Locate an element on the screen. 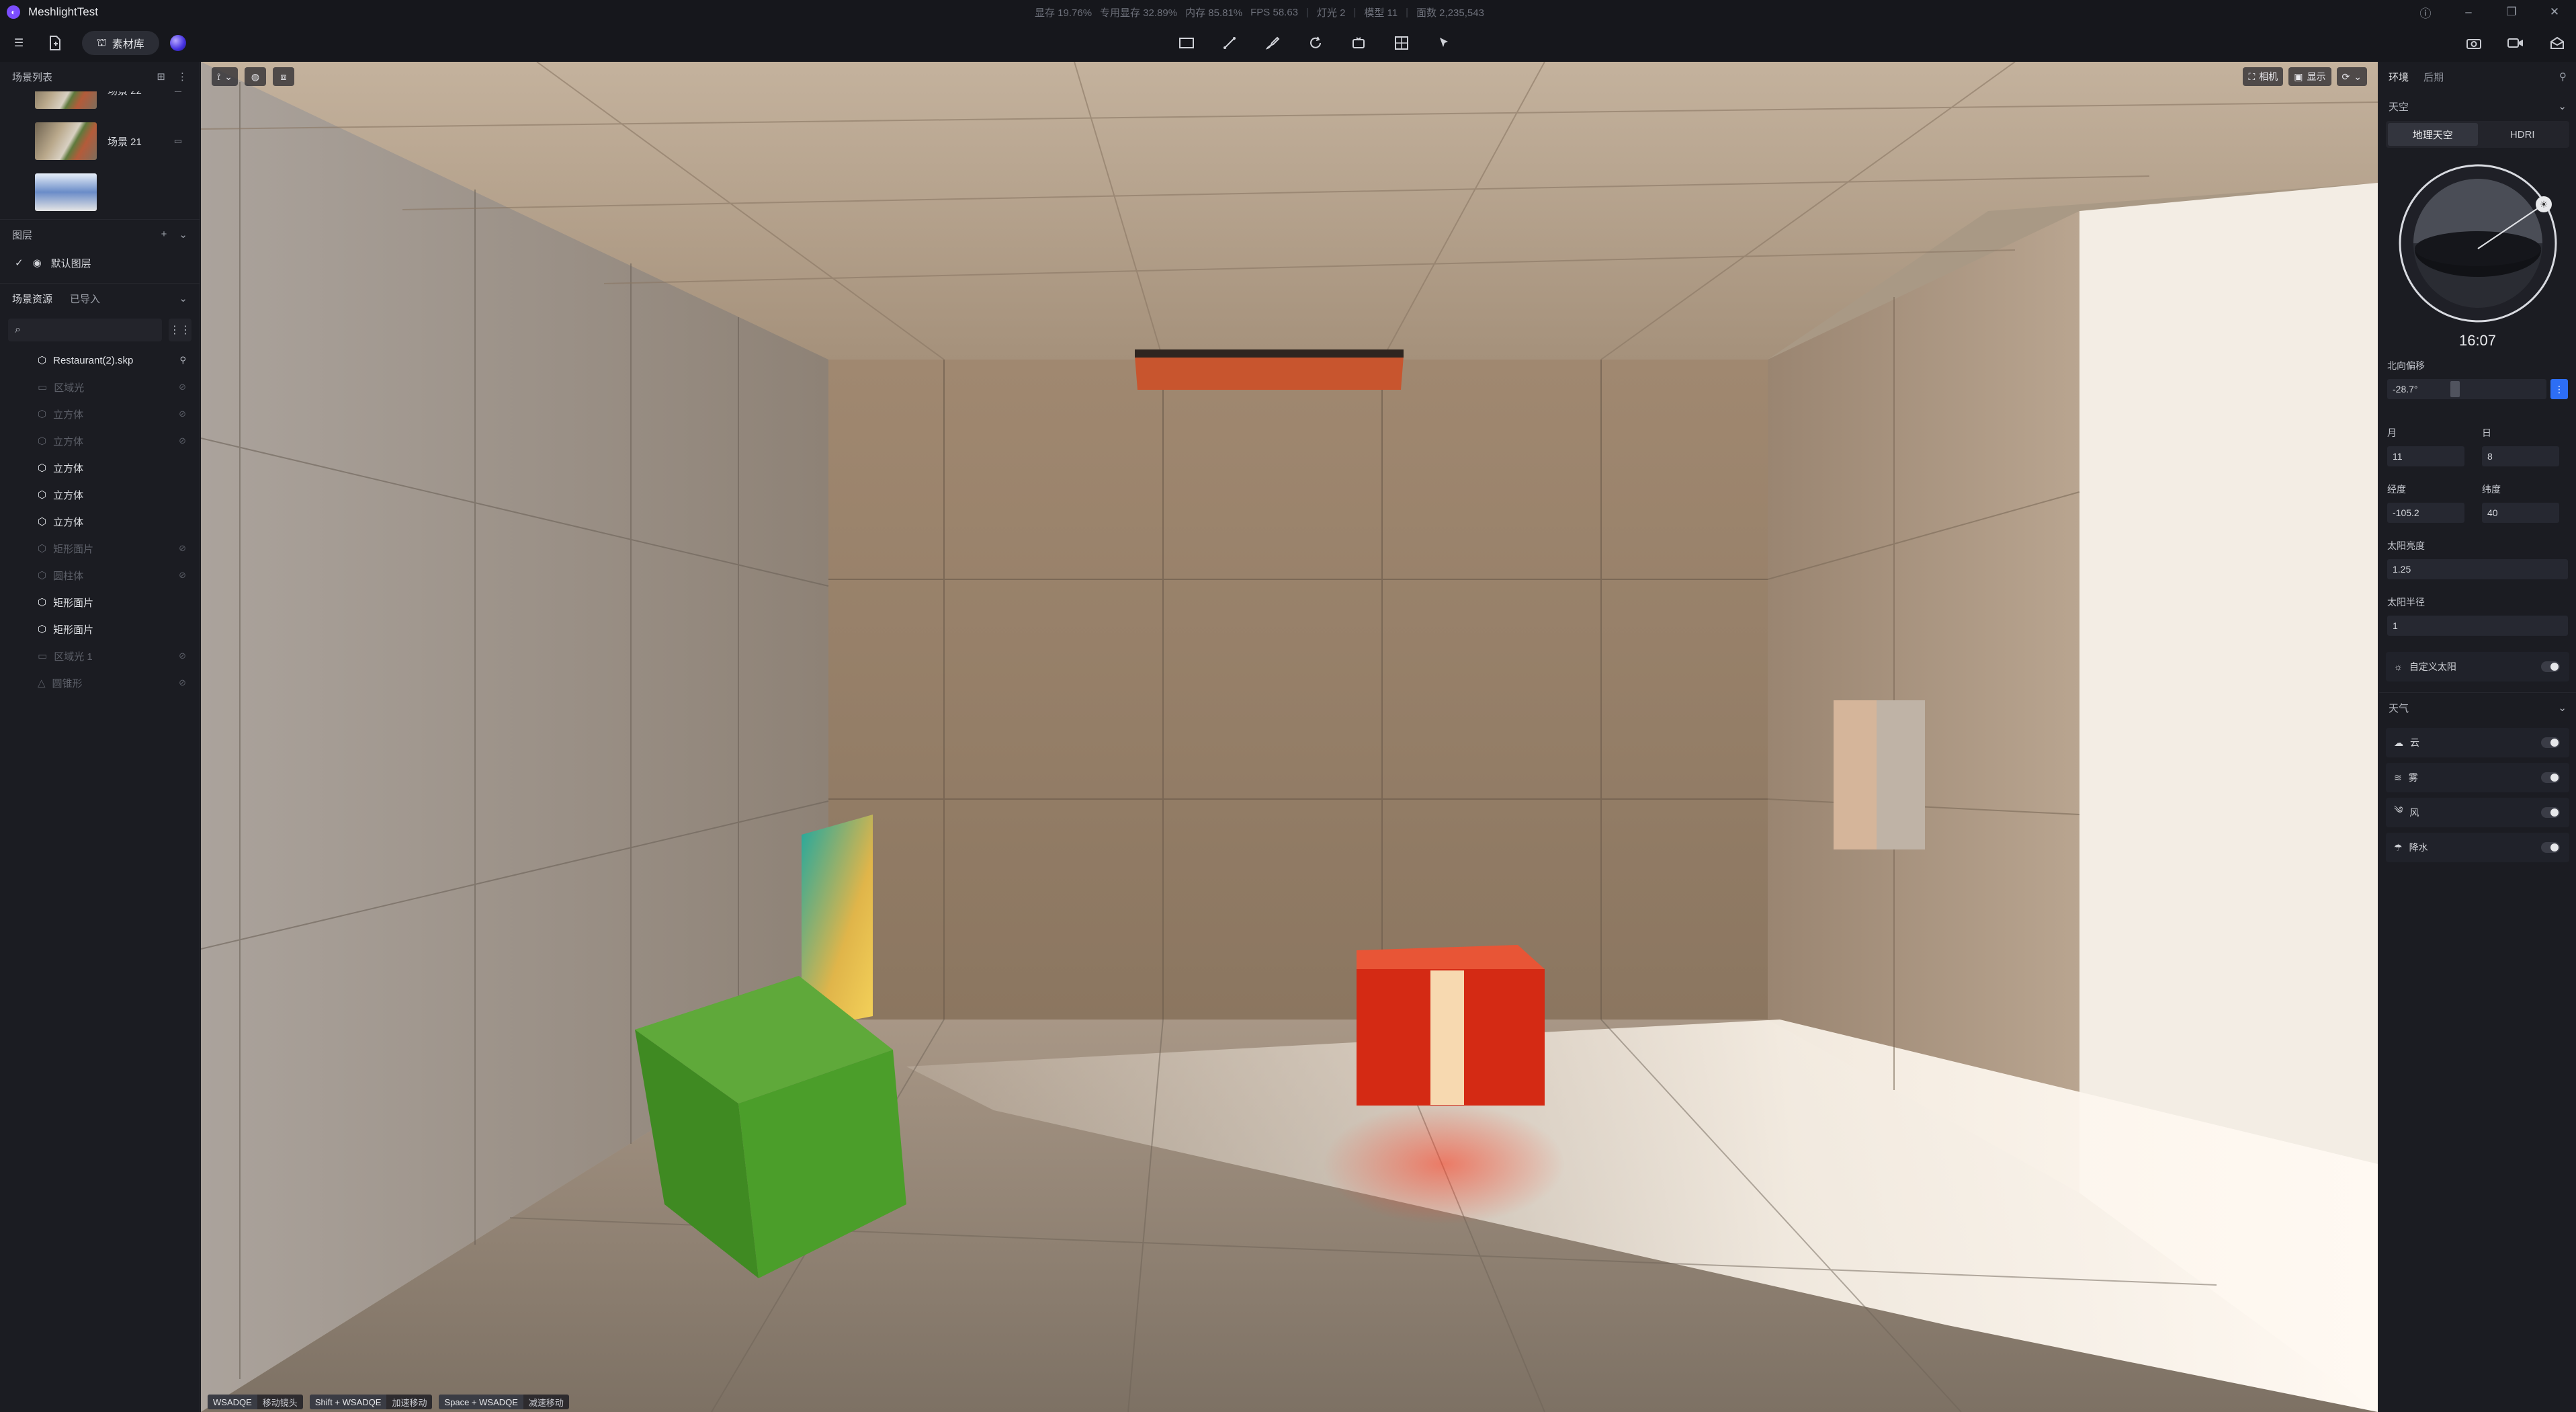 The width and height of the screenshot is (2576, 1412). more-icon: ⋮ is located at coordinates (182, 77).